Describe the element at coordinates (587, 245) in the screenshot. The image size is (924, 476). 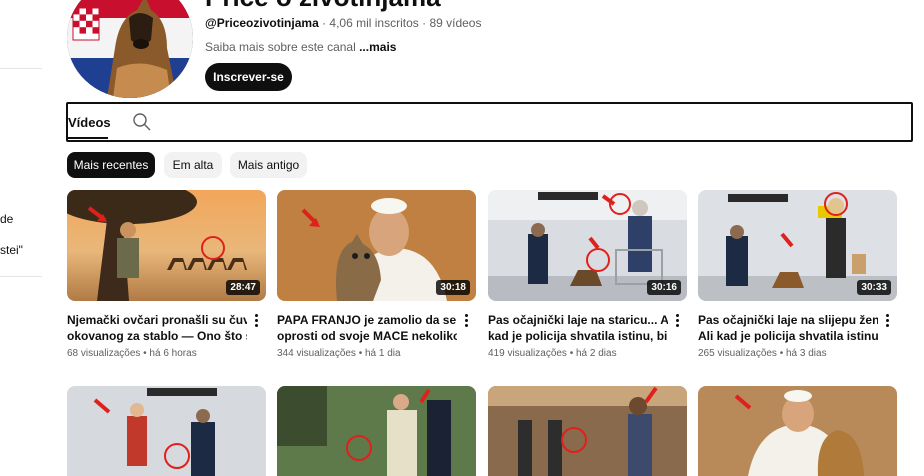
I see `video-thumbnail: 30:16` at that location.